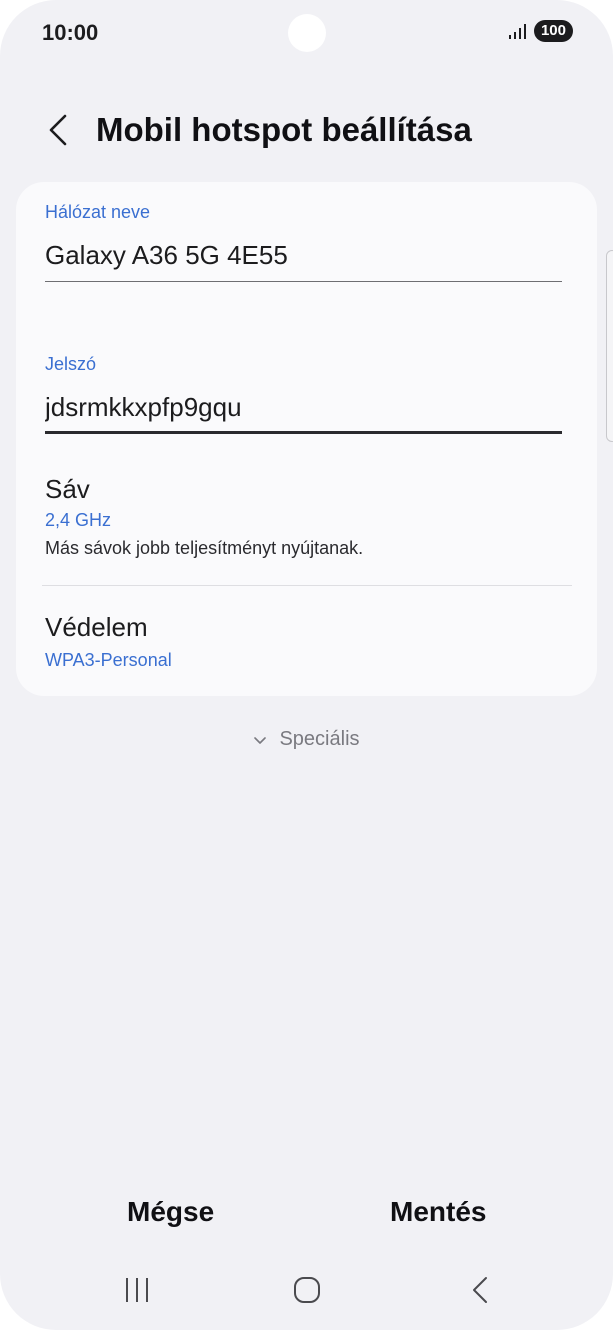  What do you see at coordinates (307, 33) in the screenshot?
I see `camera-cutout` at bounding box center [307, 33].